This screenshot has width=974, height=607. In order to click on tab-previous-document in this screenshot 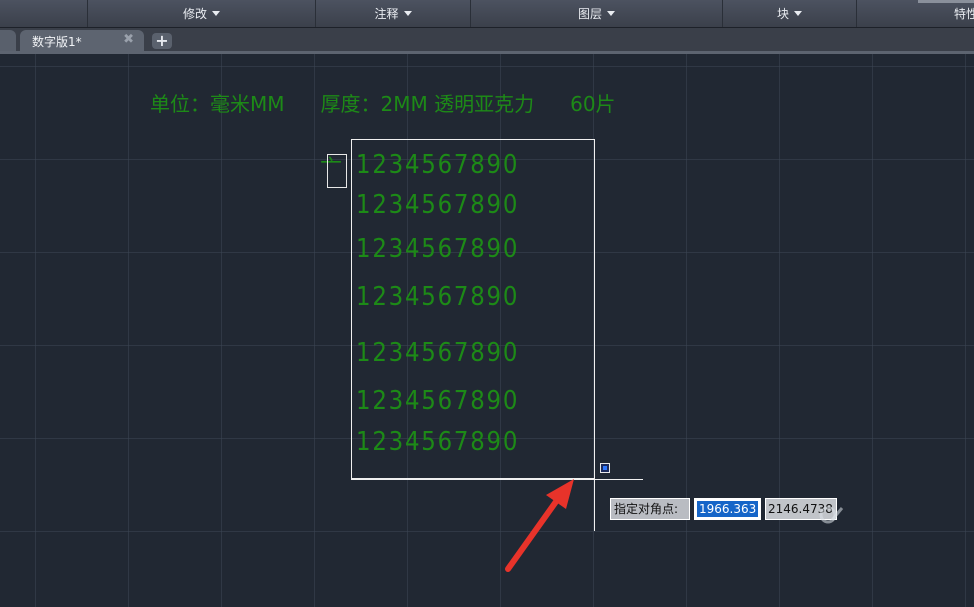, I will do `click(8, 41)`.